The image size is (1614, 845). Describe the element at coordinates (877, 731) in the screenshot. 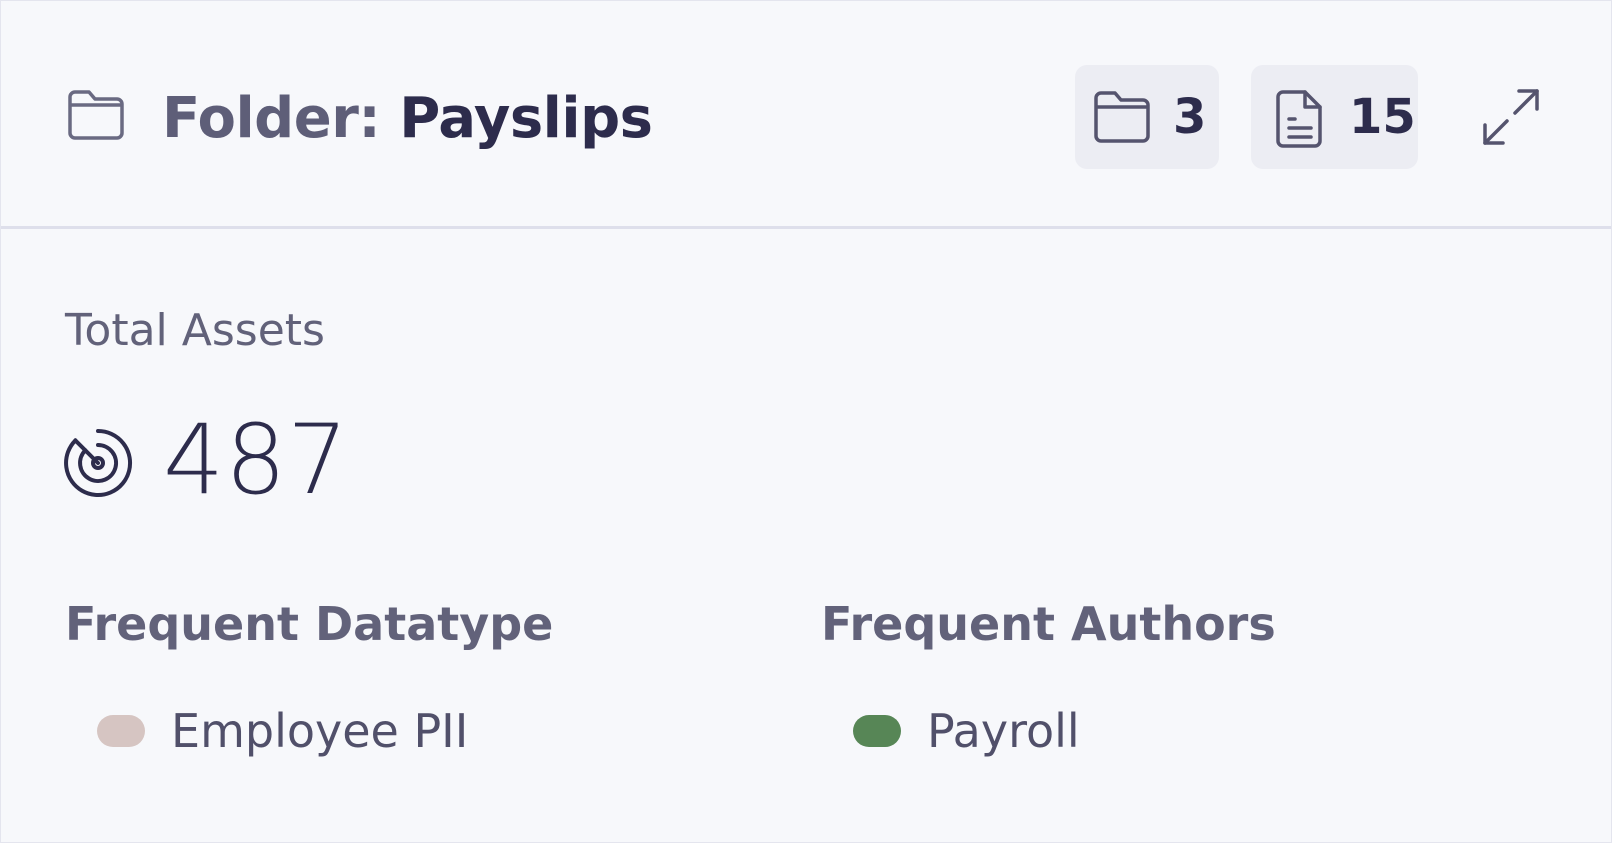

I see `author-color-dot` at that location.